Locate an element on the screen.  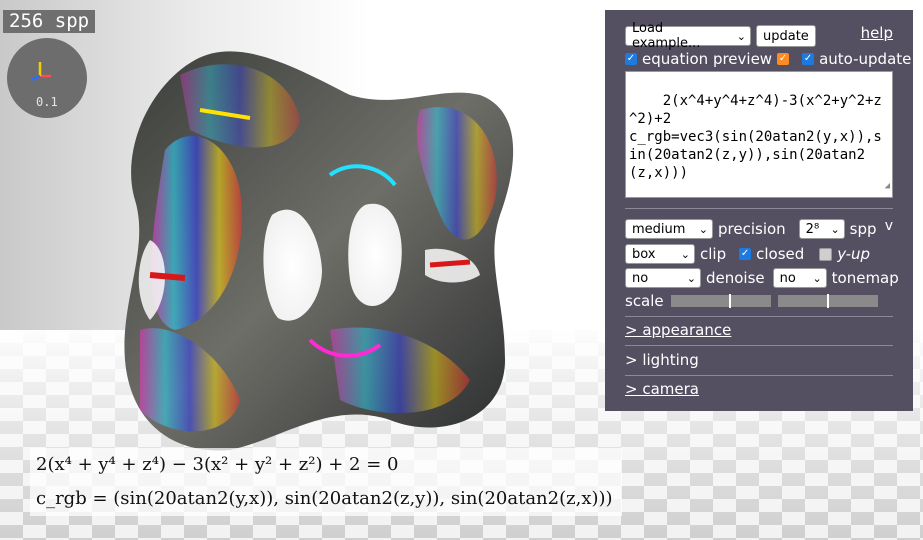
clip-label: clip is located at coordinates (713, 254).